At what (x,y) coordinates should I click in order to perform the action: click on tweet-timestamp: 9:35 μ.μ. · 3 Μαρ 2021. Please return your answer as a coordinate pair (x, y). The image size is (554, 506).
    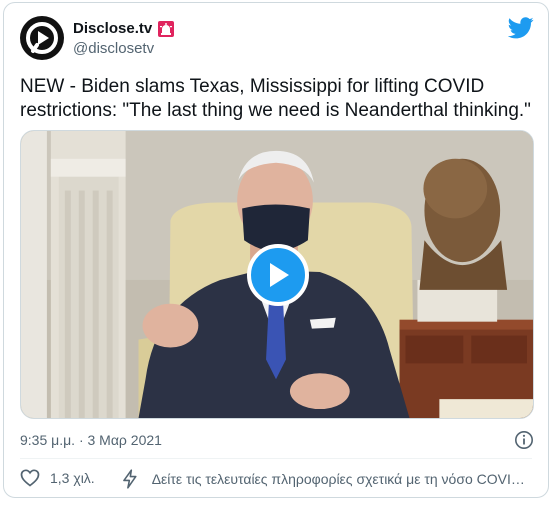
    Looking at the image, I should click on (91, 440).